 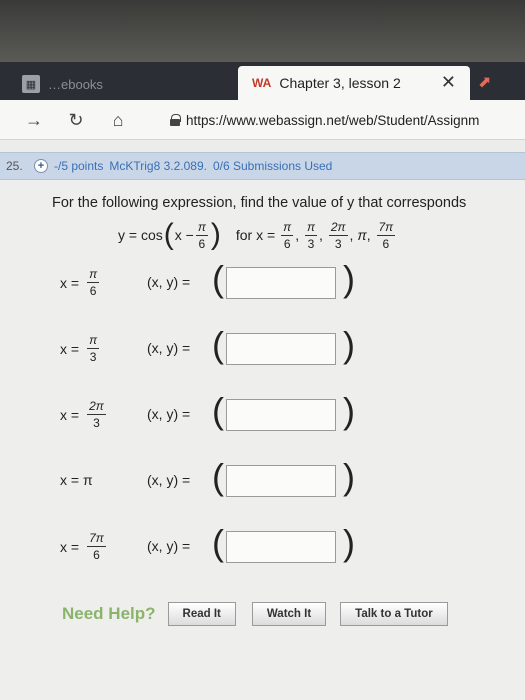 What do you see at coordinates (184, 235) in the screenshot?
I see `formula-inner-x: x −` at bounding box center [184, 235].